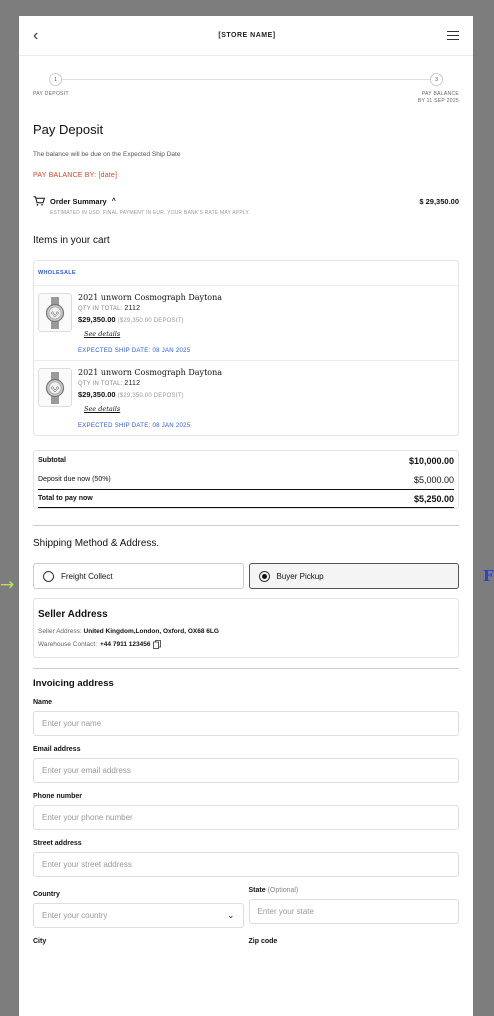 Image resolution: width=494 pixels, height=1016 pixels. Describe the element at coordinates (51, 94) in the screenshot. I see `step-1-label: PAY DEPOSIT` at that location.